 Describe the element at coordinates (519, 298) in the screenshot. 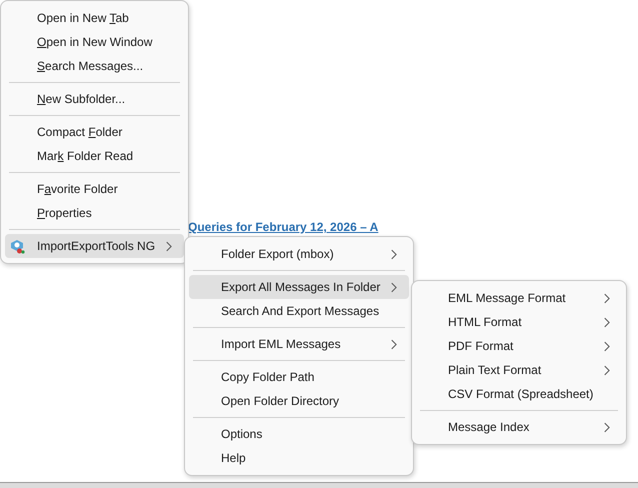

I see `menu-item: EML Message Format` at that location.